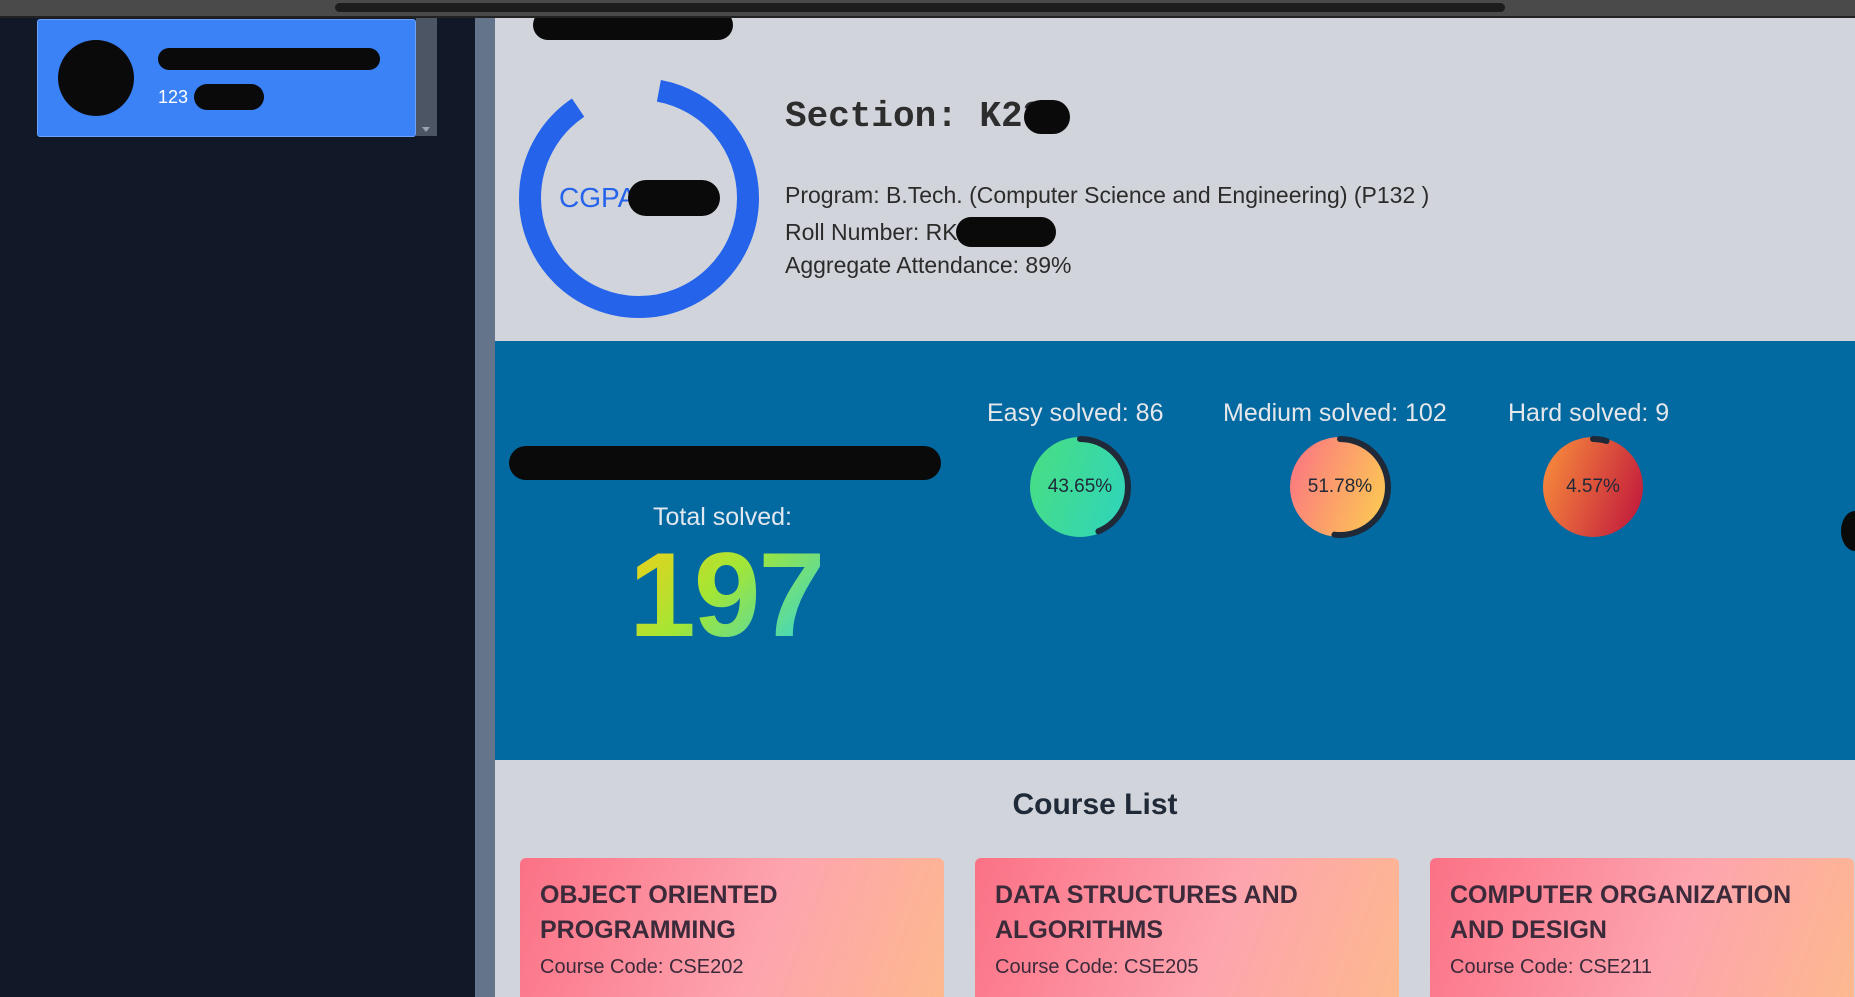 The width and height of the screenshot is (1855, 997). What do you see at coordinates (915, 116) in the screenshot?
I see `section-text: Section: K23` at bounding box center [915, 116].